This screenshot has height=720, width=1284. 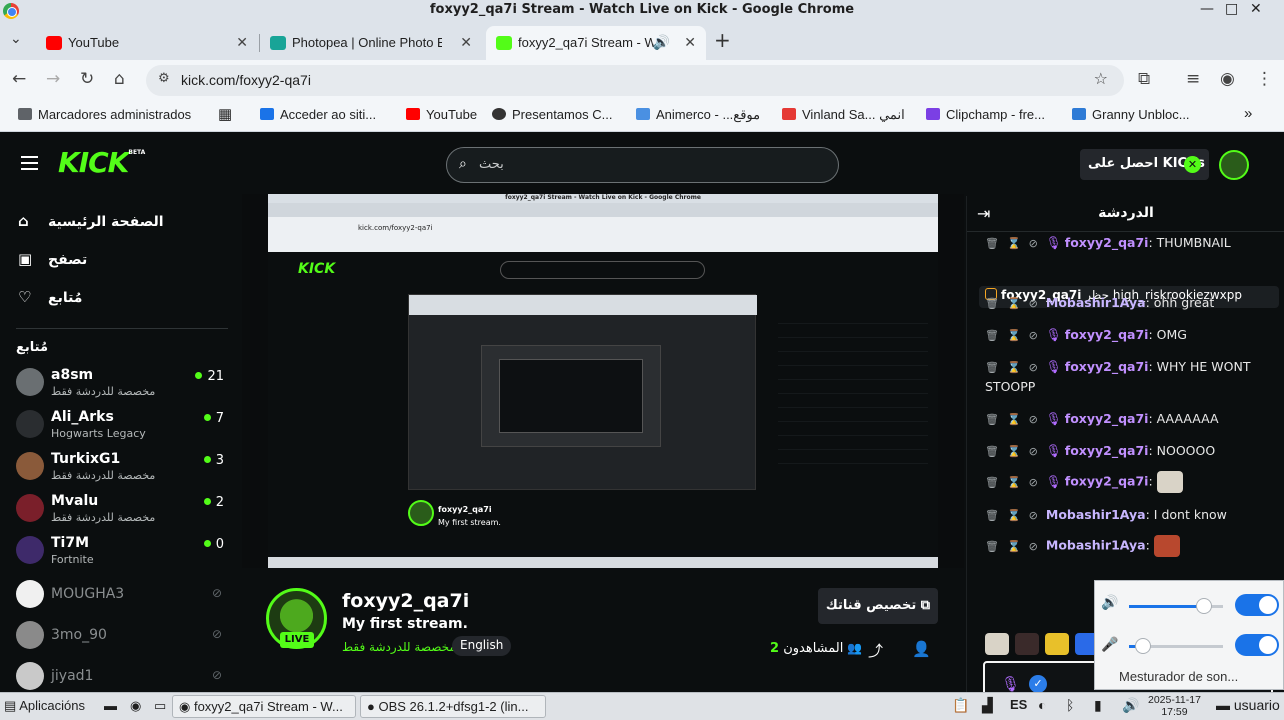 I want to click on bluetooth-icon: ᛒ, so click(x=1070, y=705).